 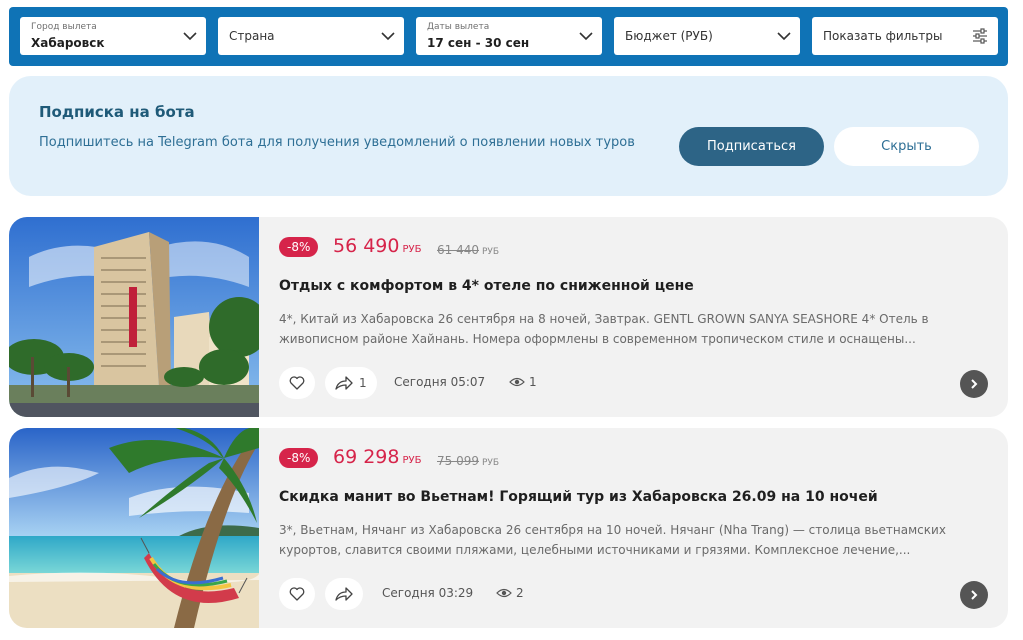 What do you see at coordinates (883, 36) in the screenshot?
I see `show-filters-label: Показать фильтры` at bounding box center [883, 36].